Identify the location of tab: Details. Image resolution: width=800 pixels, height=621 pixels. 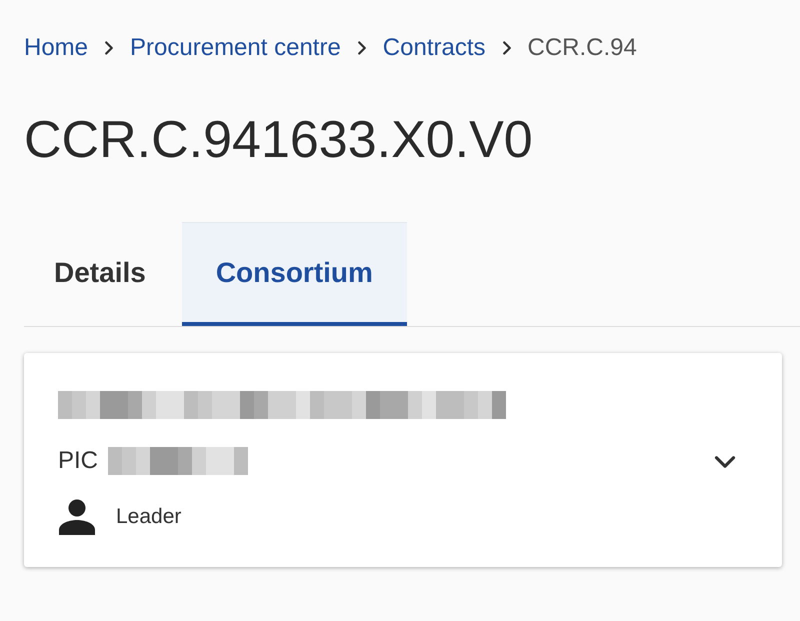
(102, 274).